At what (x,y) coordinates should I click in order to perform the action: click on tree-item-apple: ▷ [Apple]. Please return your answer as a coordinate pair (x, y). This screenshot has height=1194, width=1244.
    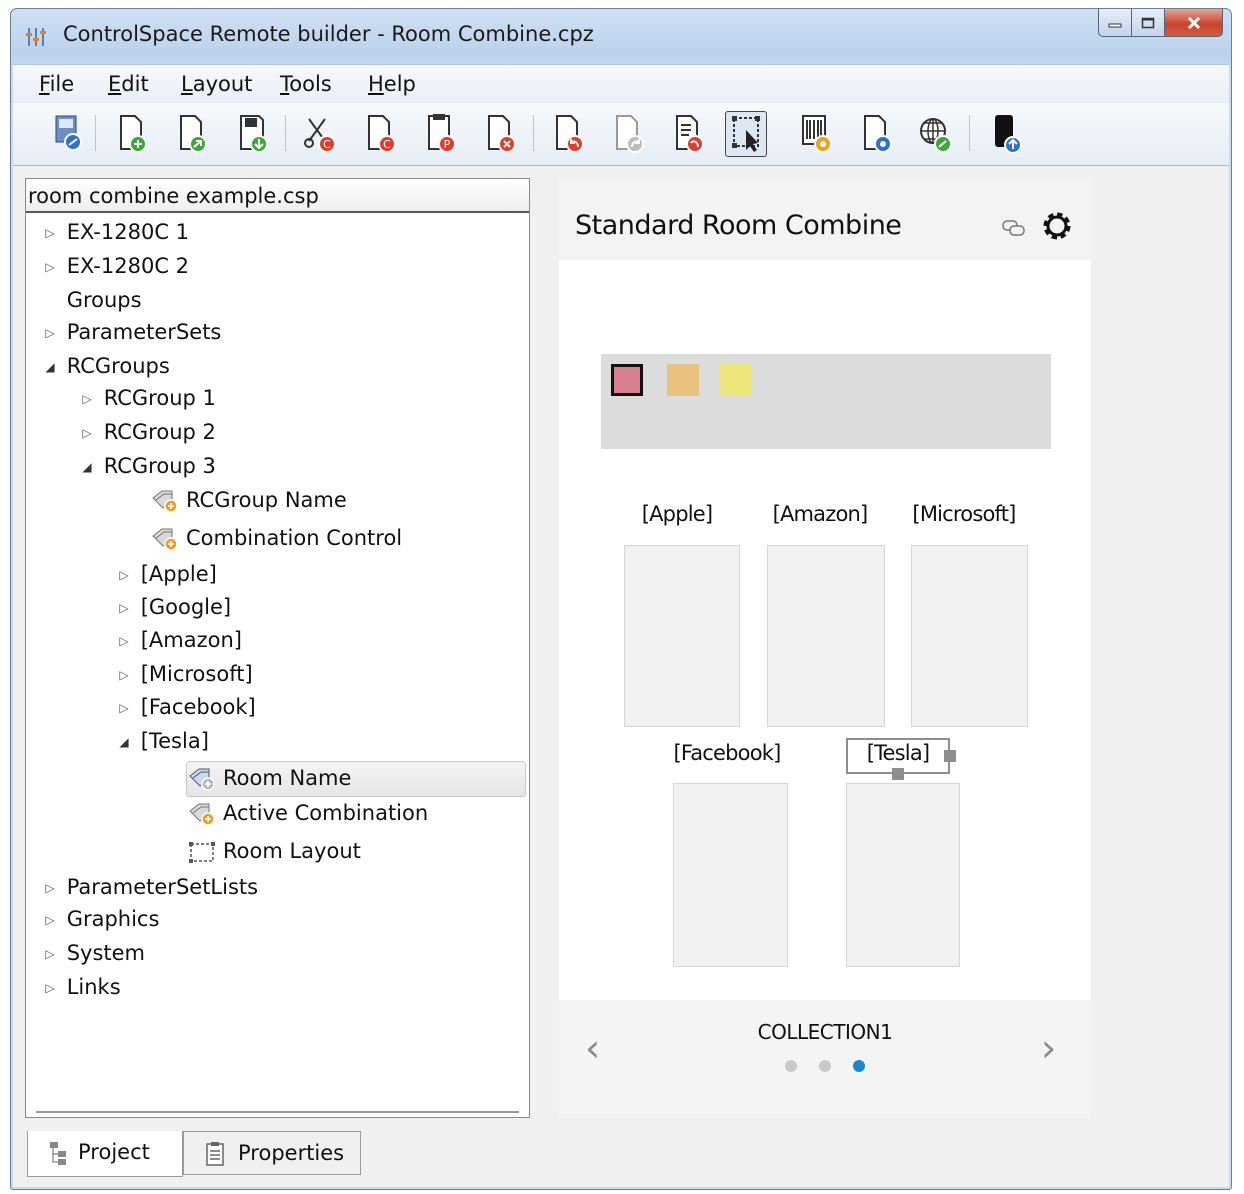
    Looking at the image, I should click on (165, 574).